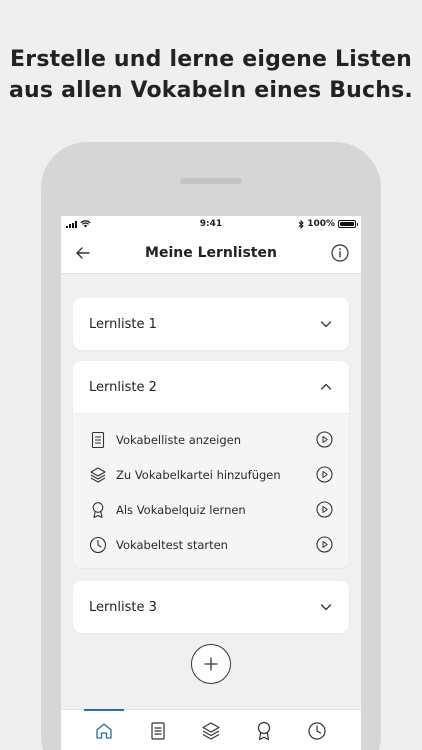  I want to click on headline-line-1: Erstelle und lerne eigene Listen, so click(211, 59).